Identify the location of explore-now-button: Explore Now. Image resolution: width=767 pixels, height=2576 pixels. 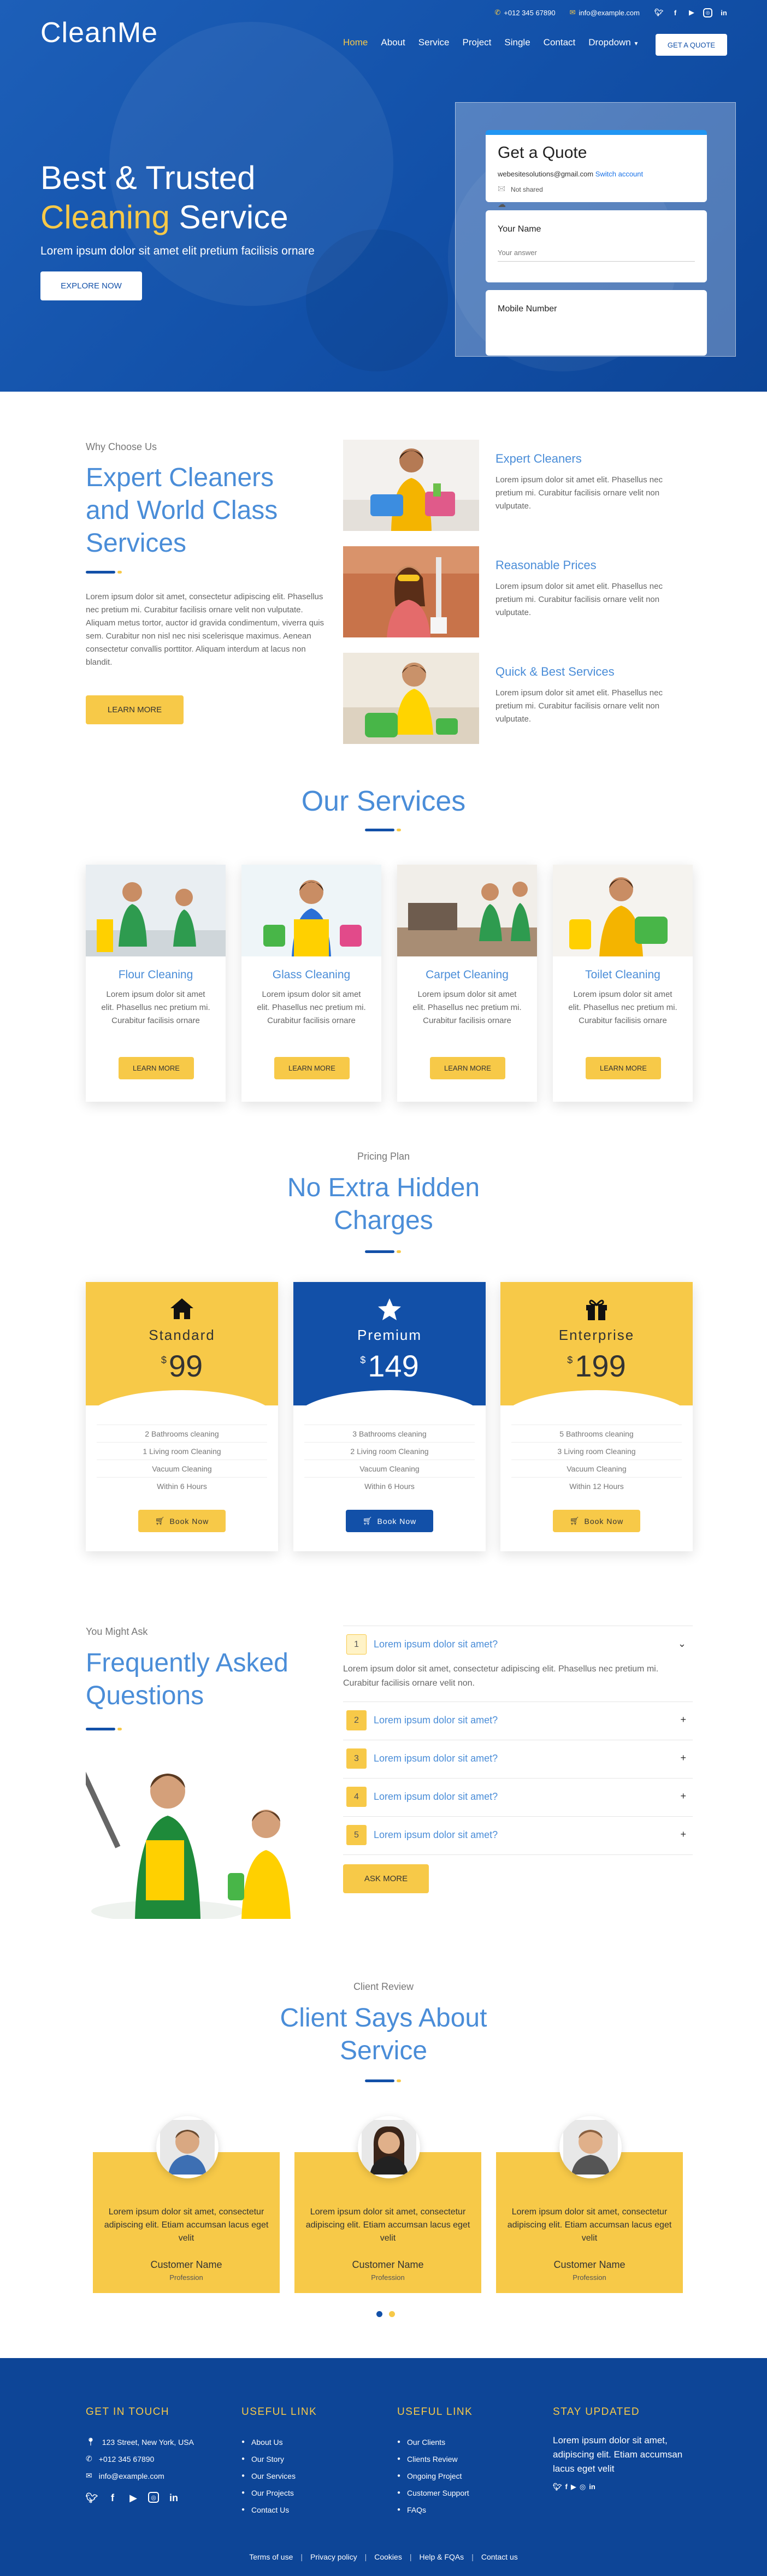
(91, 285).